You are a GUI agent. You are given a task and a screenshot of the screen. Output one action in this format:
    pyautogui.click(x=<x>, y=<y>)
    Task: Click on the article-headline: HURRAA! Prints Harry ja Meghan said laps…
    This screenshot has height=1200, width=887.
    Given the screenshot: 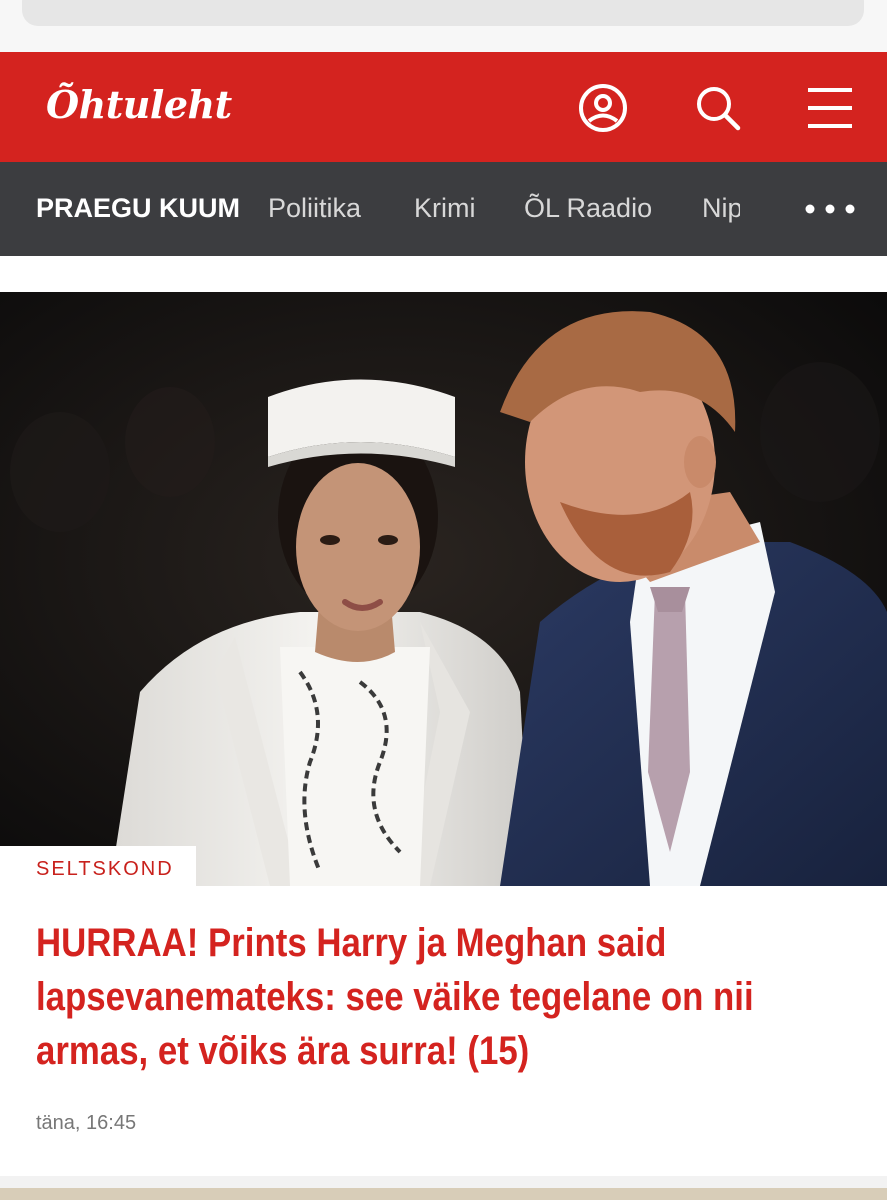 What is the action you would take?
    pyautogui.click(x=445, y=997)
    